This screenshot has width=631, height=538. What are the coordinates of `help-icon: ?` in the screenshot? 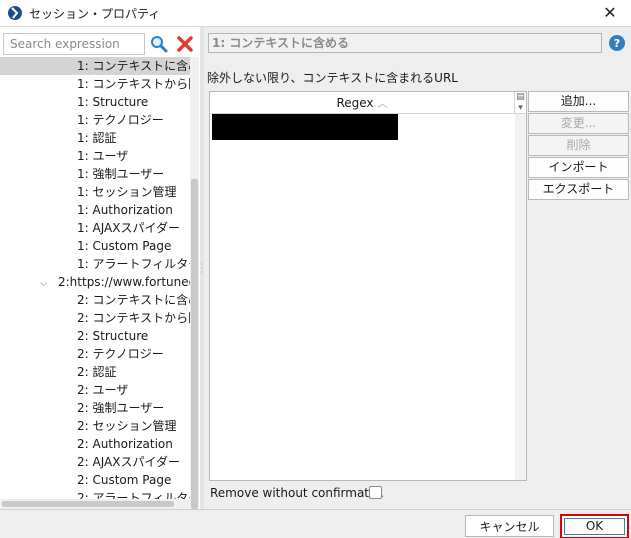 It's located at (617, 43).